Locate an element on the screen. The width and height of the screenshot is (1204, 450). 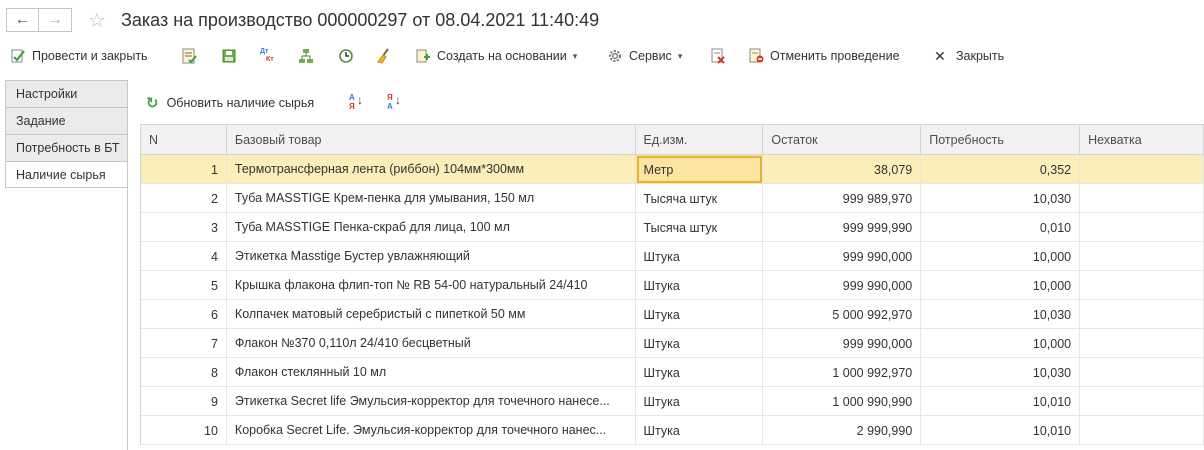
stock-cell: 5 000 992,970 is located at coordinates (842, 314).